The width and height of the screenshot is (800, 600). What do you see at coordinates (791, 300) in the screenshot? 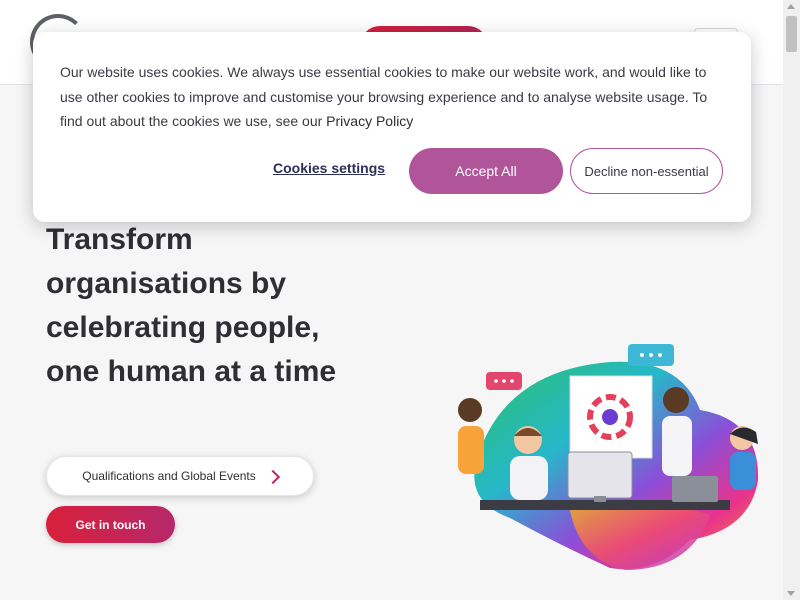
I see `vertical-scrollbar` at bounding box center [791, 300].